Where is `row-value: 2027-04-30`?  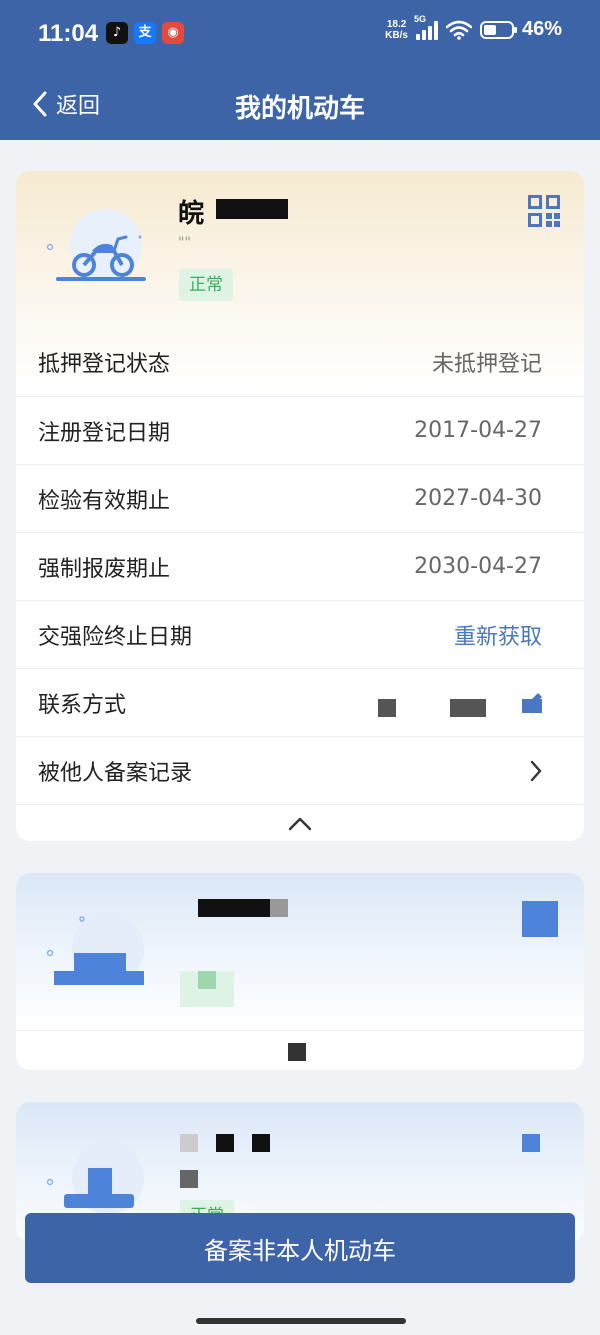 row-value: 2027-04-30 is located at coordinates (478, 498).